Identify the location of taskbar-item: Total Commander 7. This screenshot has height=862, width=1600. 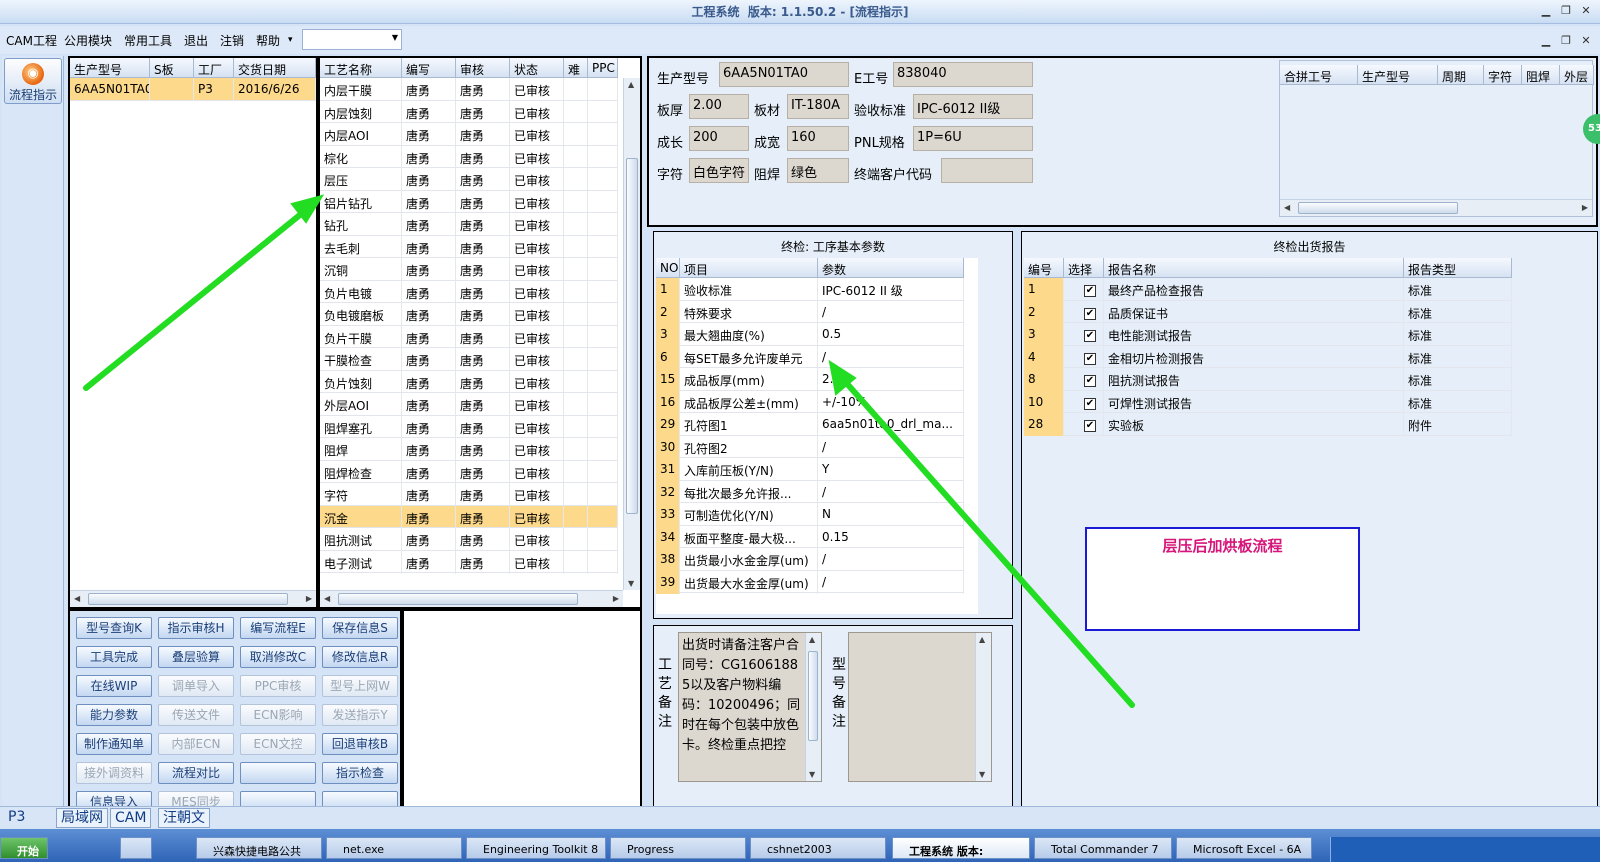
(1103, 848).